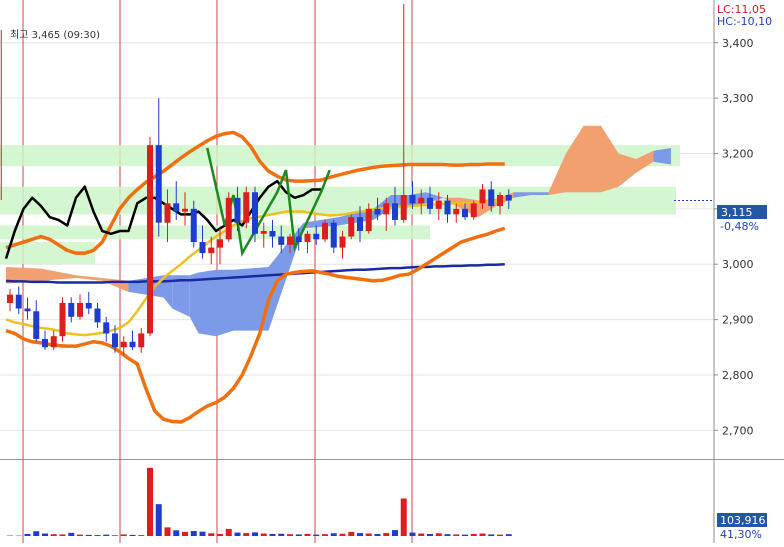  Describe the element at coordinates (737, 212) in the screenshot. I see `current-price-label: 3,115` at that location.